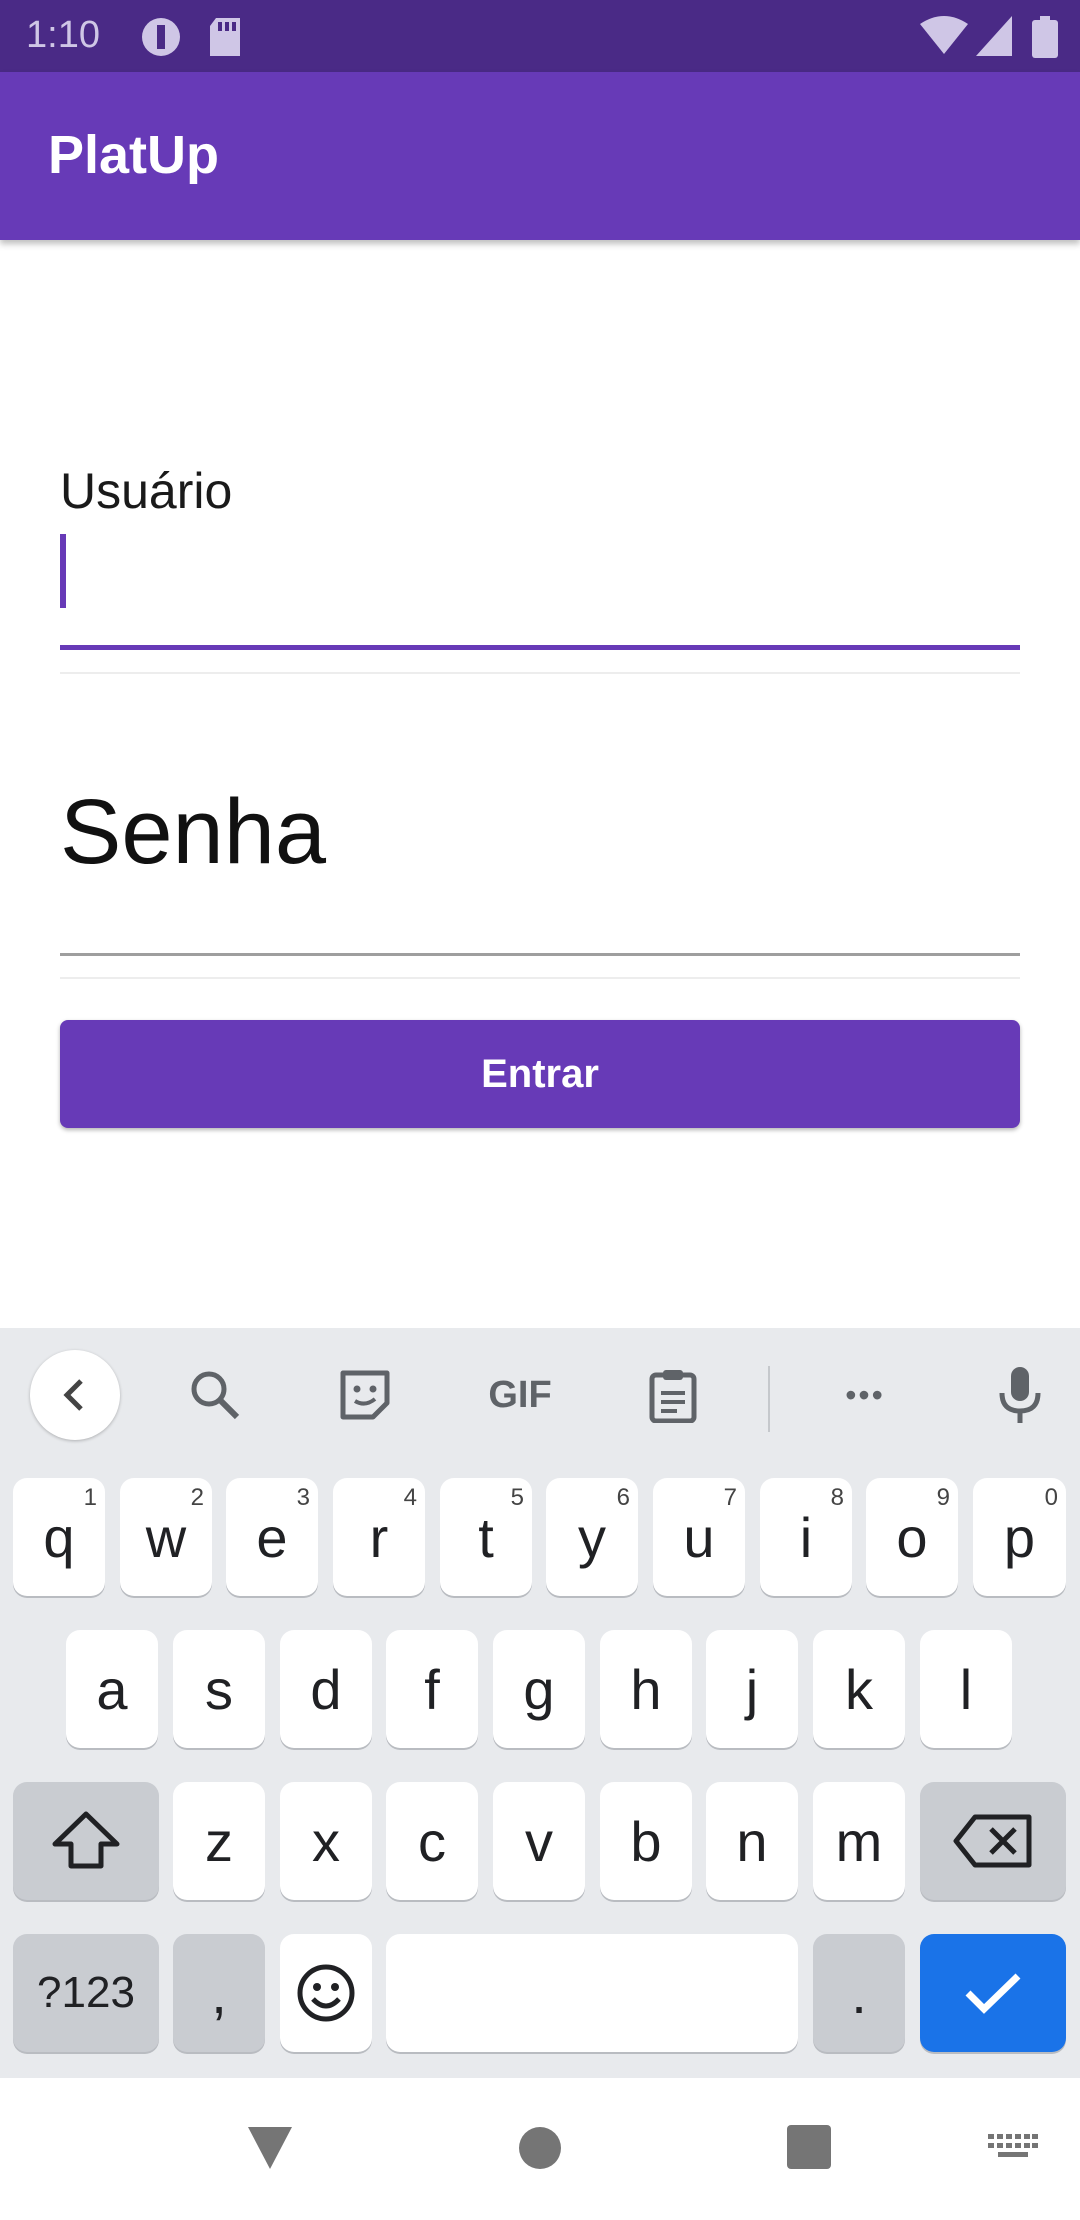 The image size is (1080, 2220). Describe the element at coordinates (75, 1395) in the screenshot. I see `back-chevron-icon` at that location.